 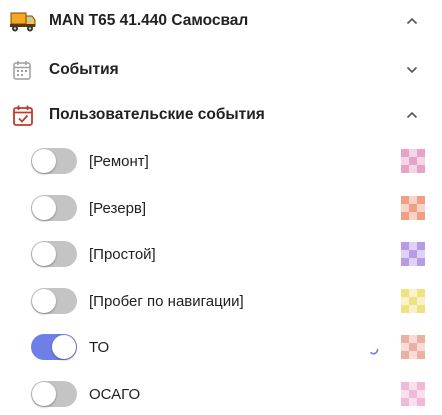 I want to click on event-label: [Простой], so click(x=122, y=254).